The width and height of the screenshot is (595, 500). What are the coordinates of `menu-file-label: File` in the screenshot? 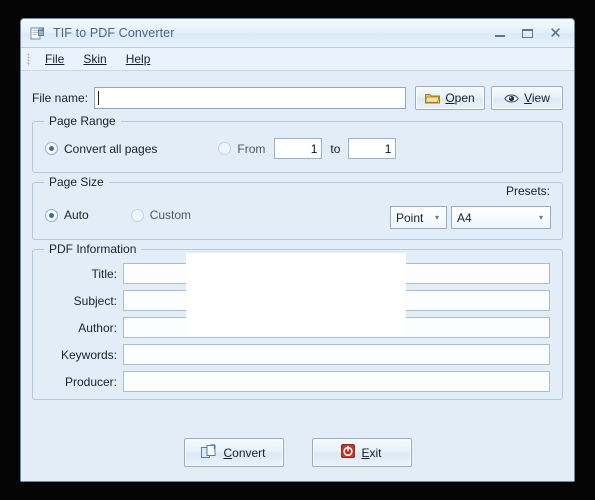 It's located at (55, 59).